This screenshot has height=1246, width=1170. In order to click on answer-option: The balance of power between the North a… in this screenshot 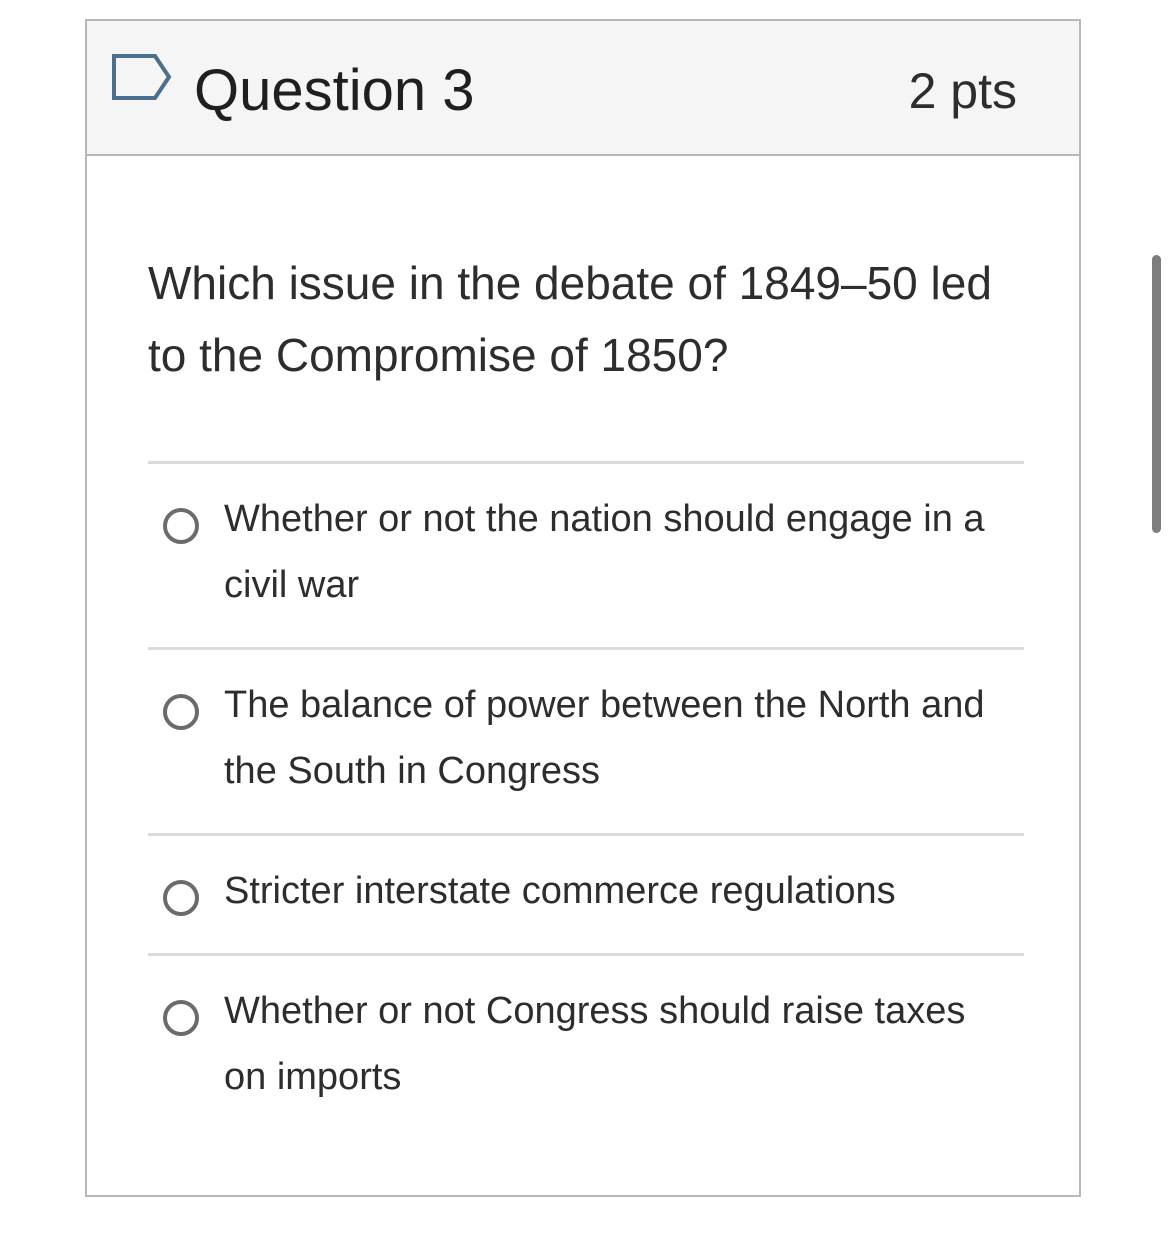, I will do `click(586, 740)`.